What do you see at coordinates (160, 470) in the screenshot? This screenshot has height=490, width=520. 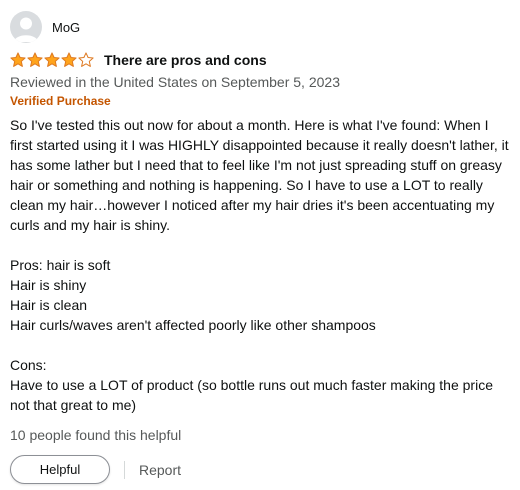 I see `report-link: Report` at bounding box center [160, 470].